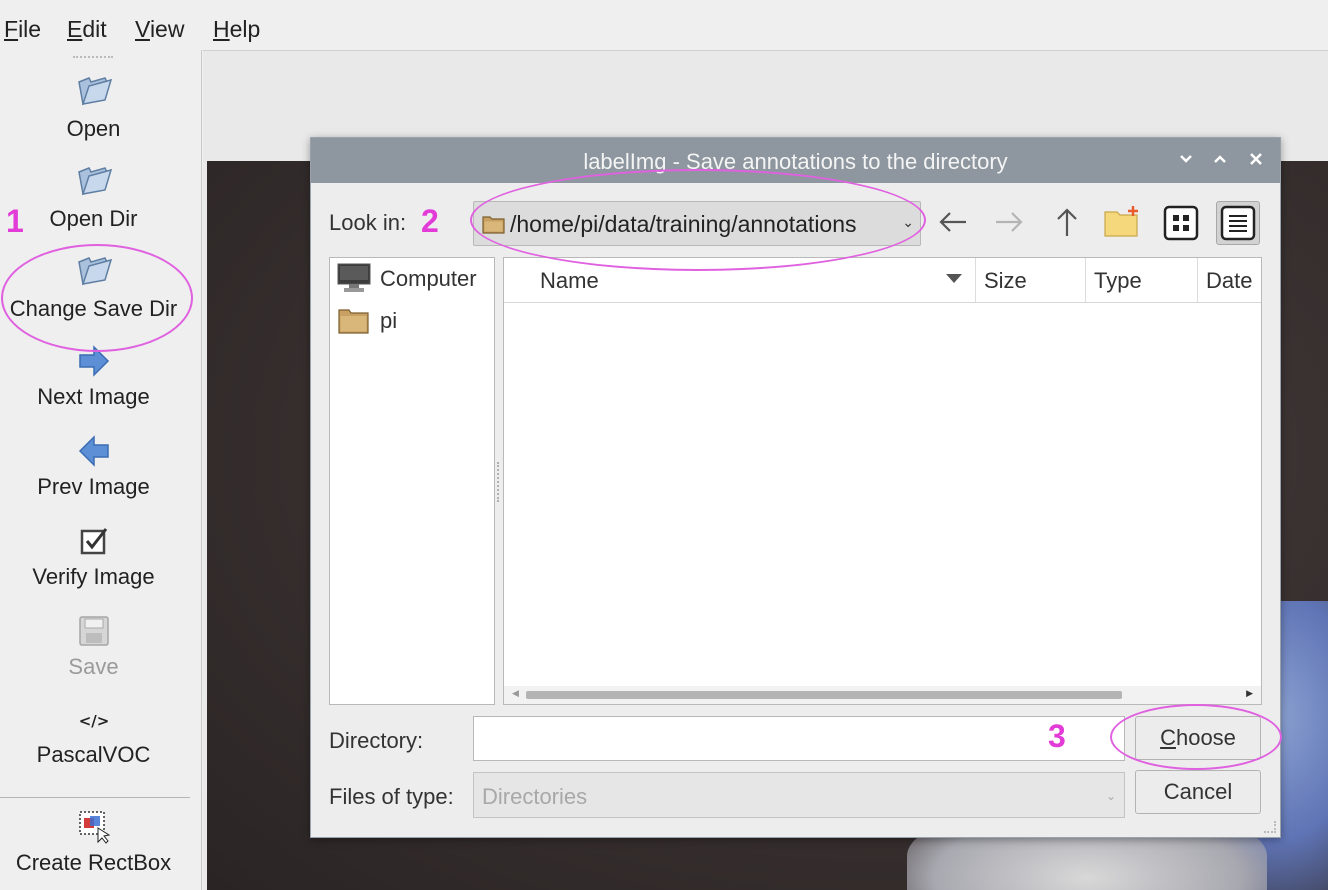 This screenshot has height=890, width=1328. What do you see at coordinates (93, 198) in the screenshot?
I see `open-dir-button: Open Dir` at bounding box center [93, 198].